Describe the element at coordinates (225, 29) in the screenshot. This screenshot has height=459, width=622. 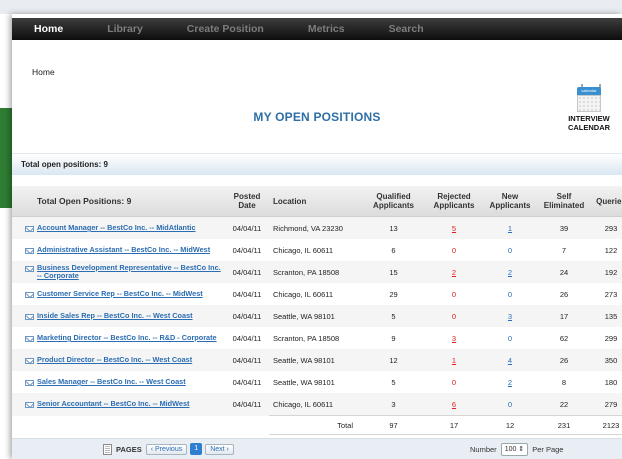
I see `nav-create-position: Create Position` at that location.